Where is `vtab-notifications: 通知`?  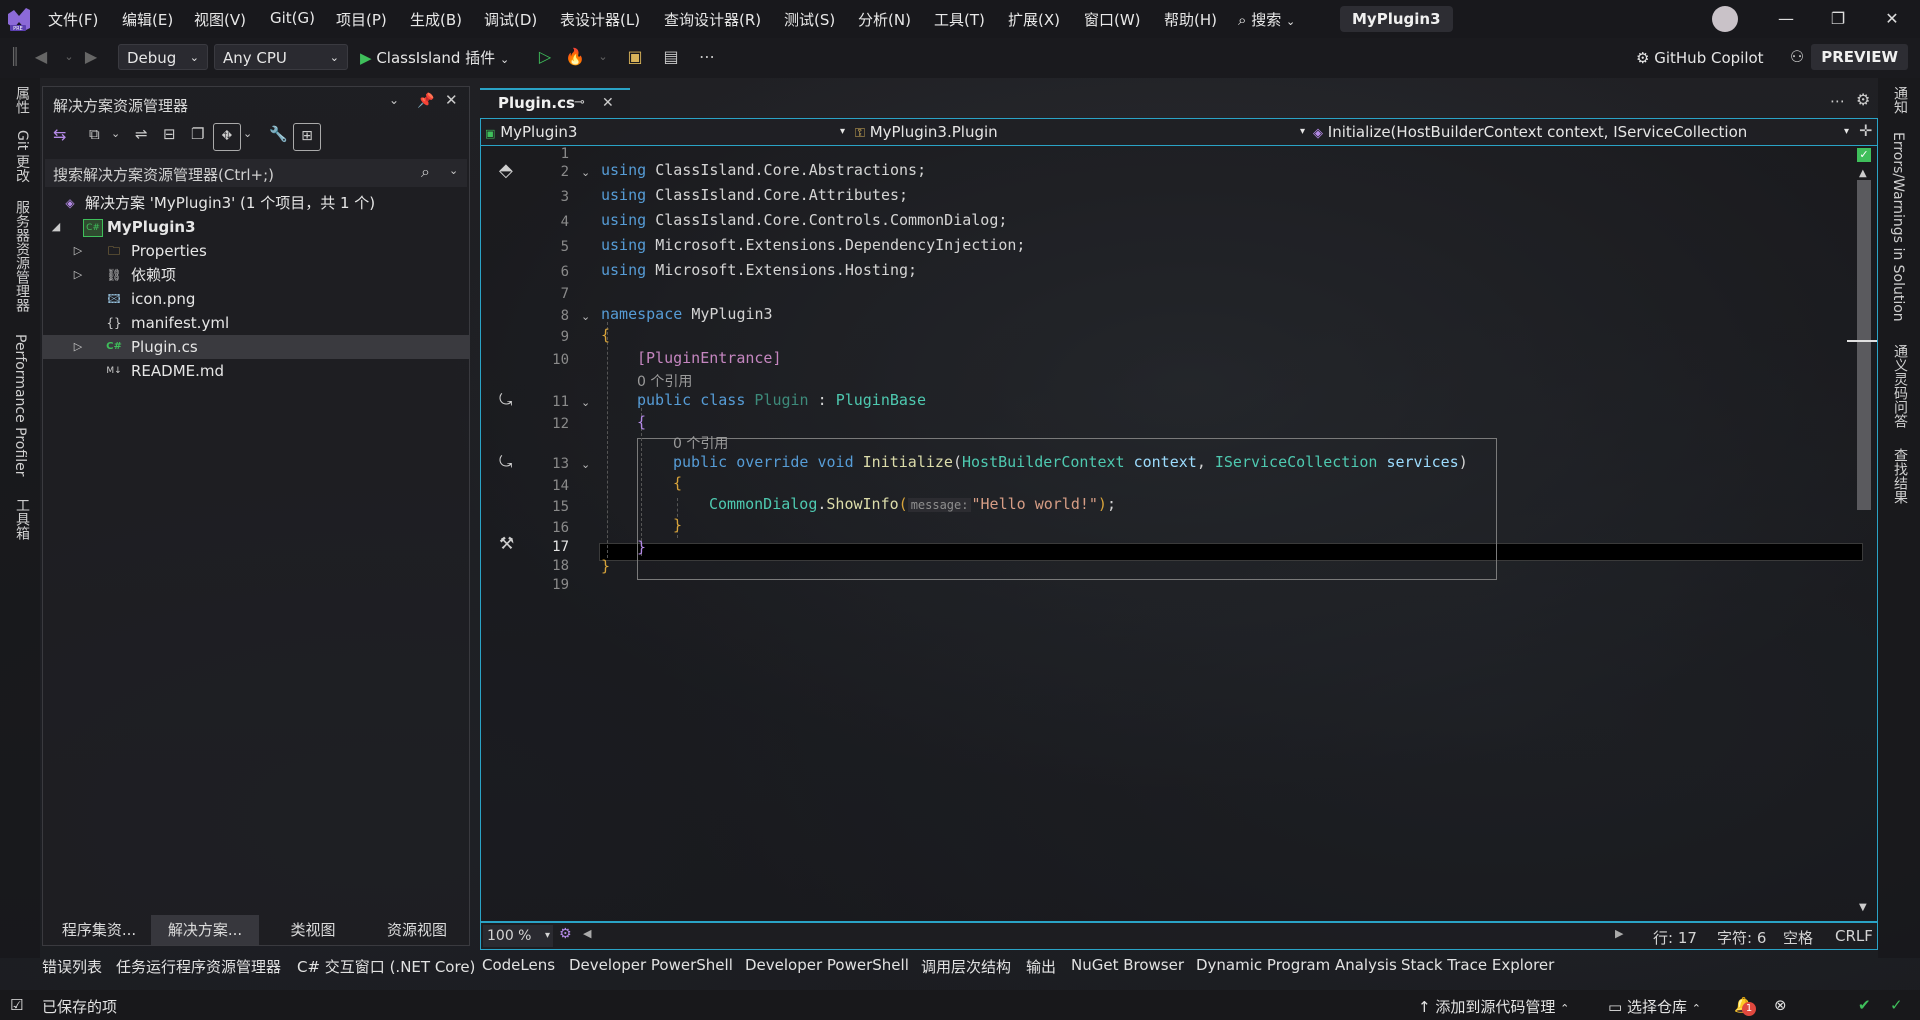
vtab-notifications: 通知 is located at coordinates (1900, 100).